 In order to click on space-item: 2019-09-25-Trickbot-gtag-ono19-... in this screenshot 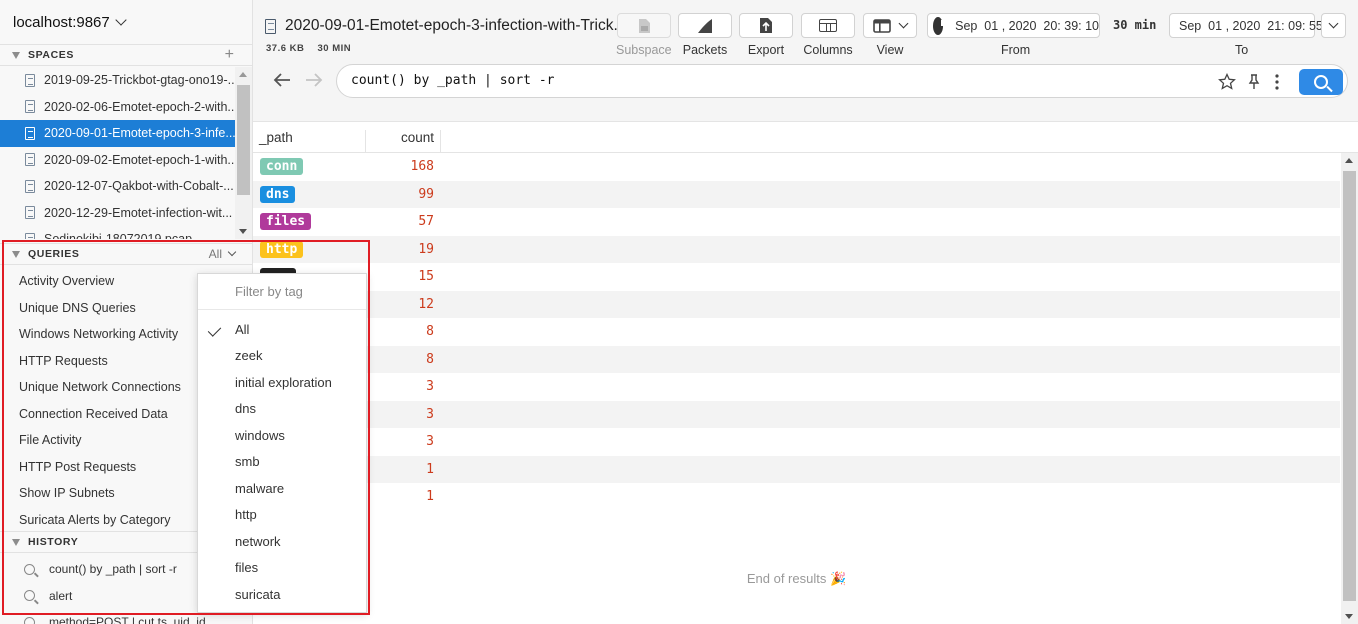, I will do `click(117, 80)`.